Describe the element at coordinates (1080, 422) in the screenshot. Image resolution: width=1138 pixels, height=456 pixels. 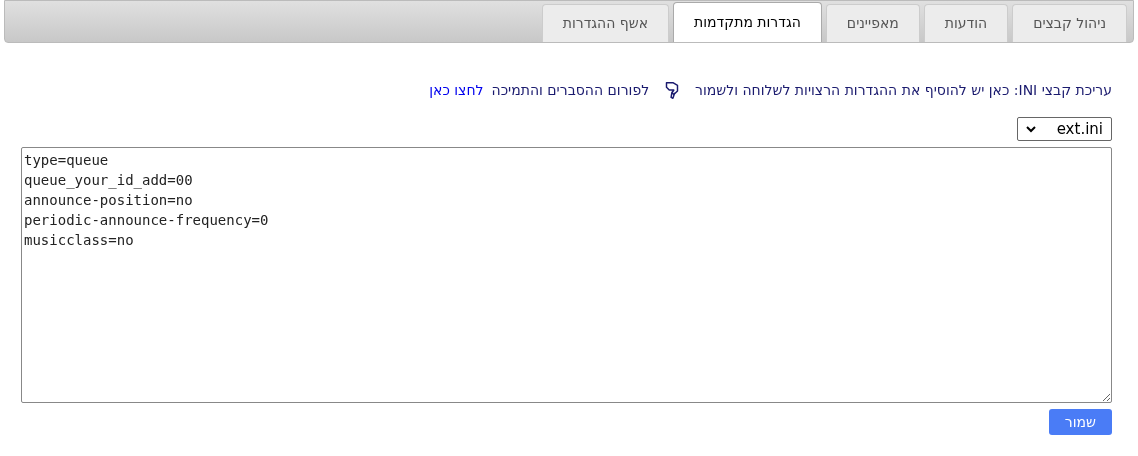
I see `save-button: שמור` at that location.